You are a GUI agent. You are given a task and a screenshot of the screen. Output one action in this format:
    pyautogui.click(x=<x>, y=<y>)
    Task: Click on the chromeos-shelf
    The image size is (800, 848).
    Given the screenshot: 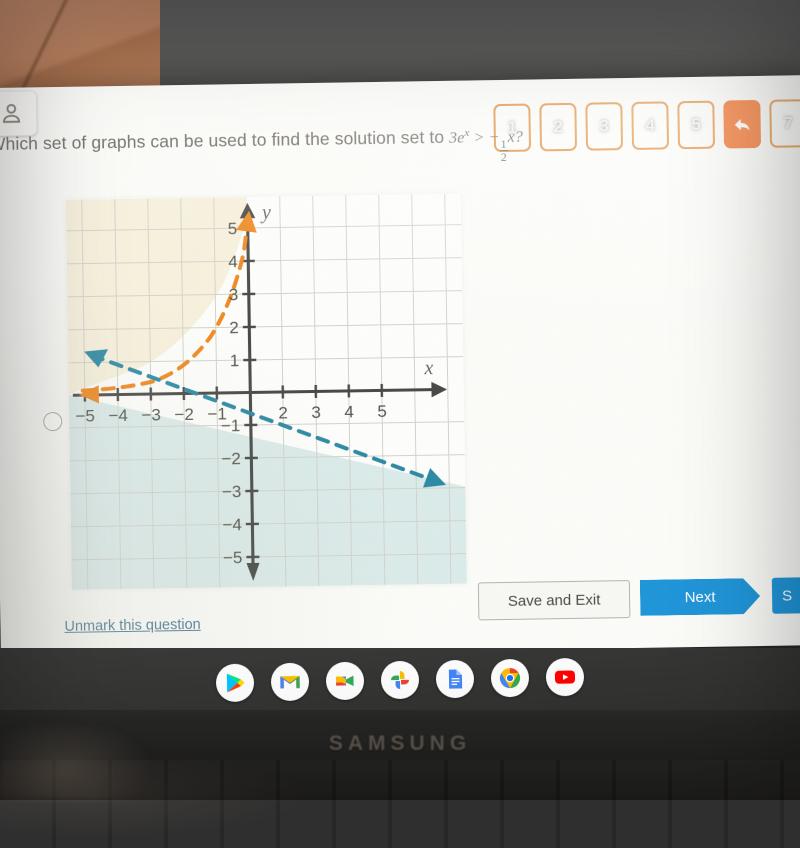 What is the action you would take?
    pyautogui.click(x=400, y=679)
    